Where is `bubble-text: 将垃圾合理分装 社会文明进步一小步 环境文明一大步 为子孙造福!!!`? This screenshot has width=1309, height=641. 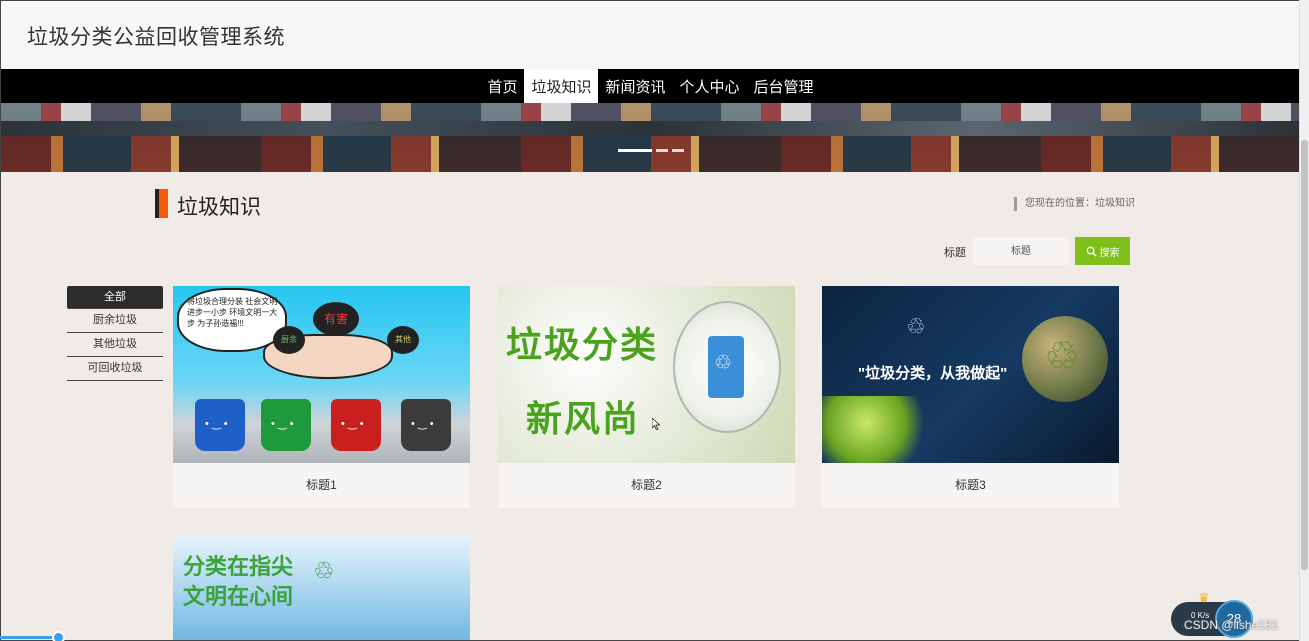
bubble-text: 将垃圾合理分装 社会文明进步一小步 环境文明一大步 为子孙造福!!! is located at coordinates (232, 312).